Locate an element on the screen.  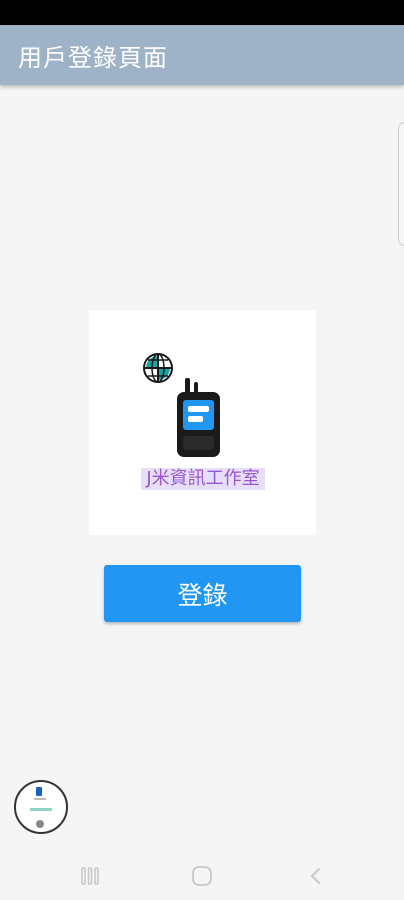
login-button: 登錄 is located at coordinates (202, 593).